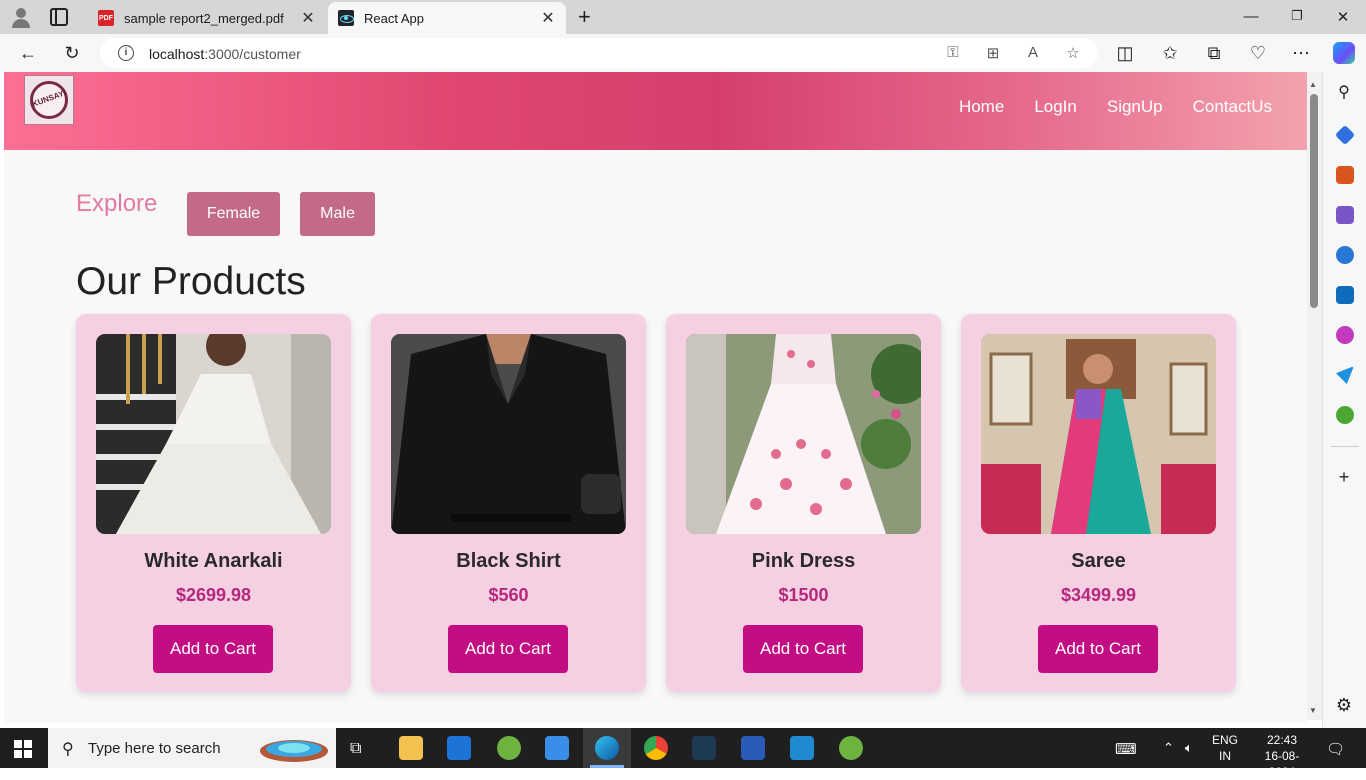 This screenshot has height=780, width=1366. Describe the element at coordinates (753, 748) in the screenshot. I see `word-icon` at that location.